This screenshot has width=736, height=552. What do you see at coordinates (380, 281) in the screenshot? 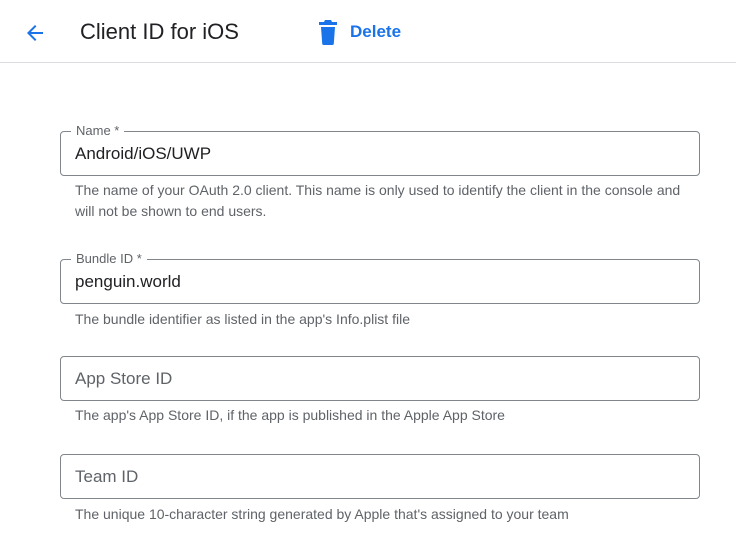
I see `bundle-id-input` at bounding box center [380, 281].